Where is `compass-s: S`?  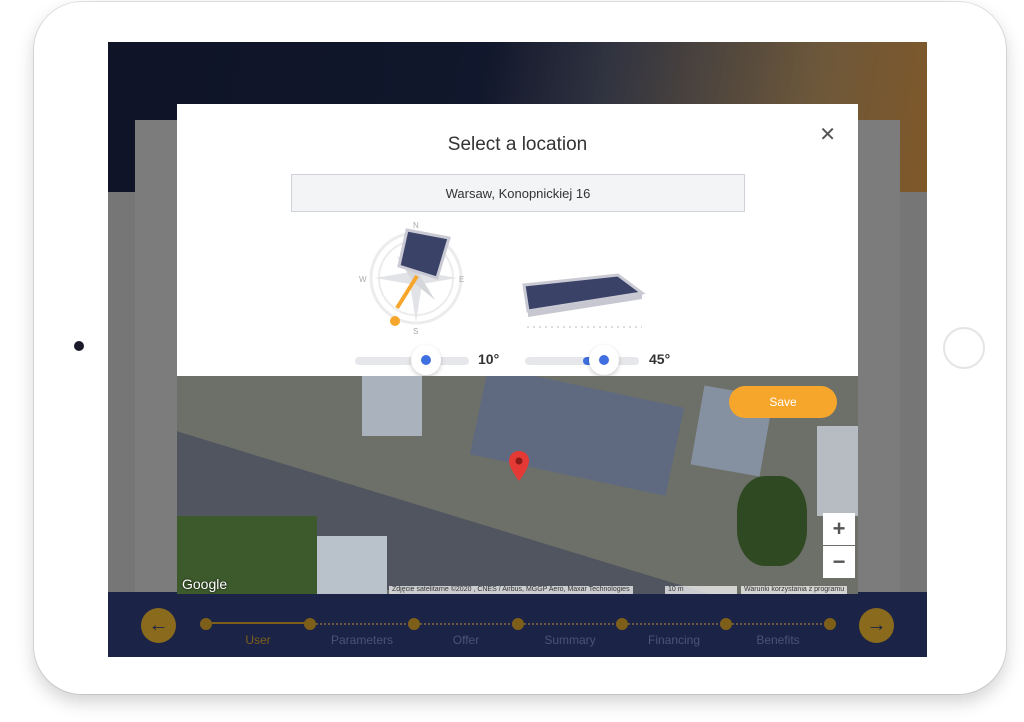 compass-s: S is located at coordinates (415, 331).